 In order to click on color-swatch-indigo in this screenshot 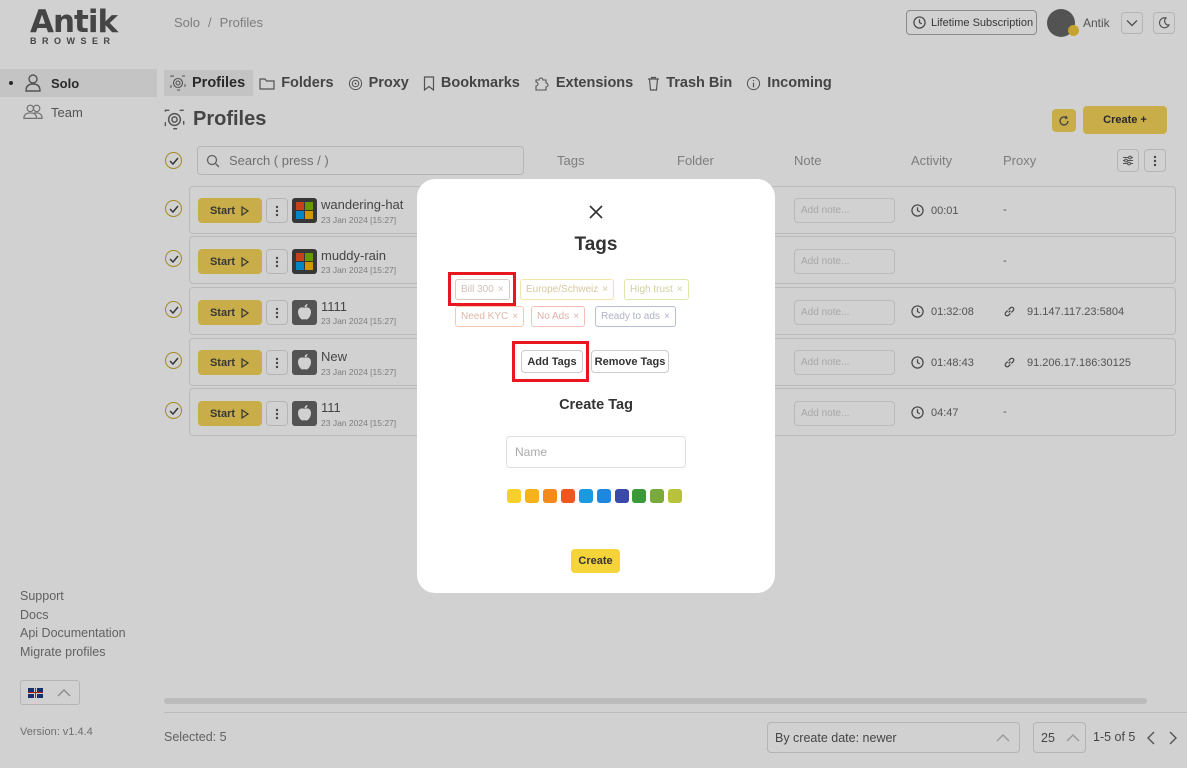, I will do `click(622, 496)`.